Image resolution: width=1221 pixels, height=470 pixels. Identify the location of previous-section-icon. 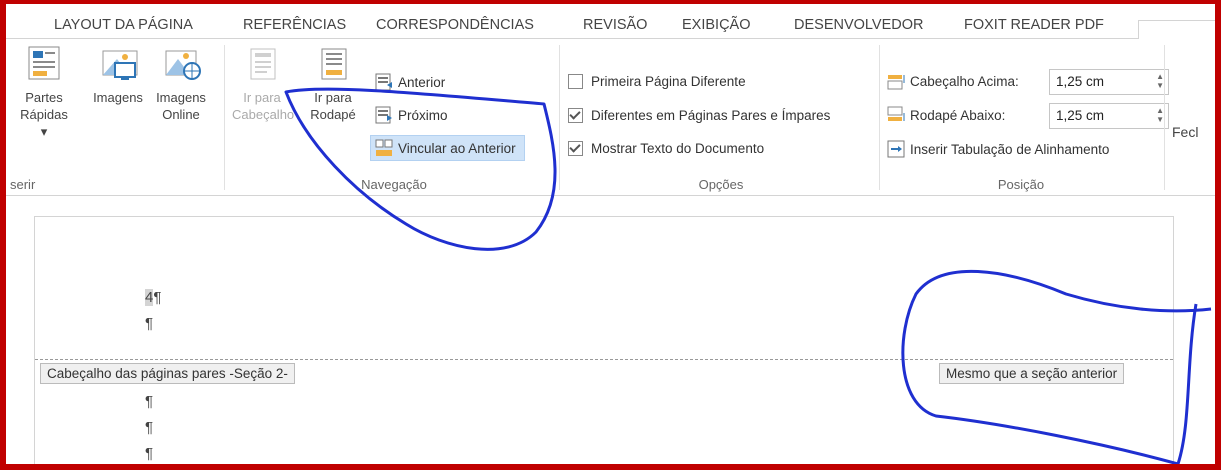
(383, 82).